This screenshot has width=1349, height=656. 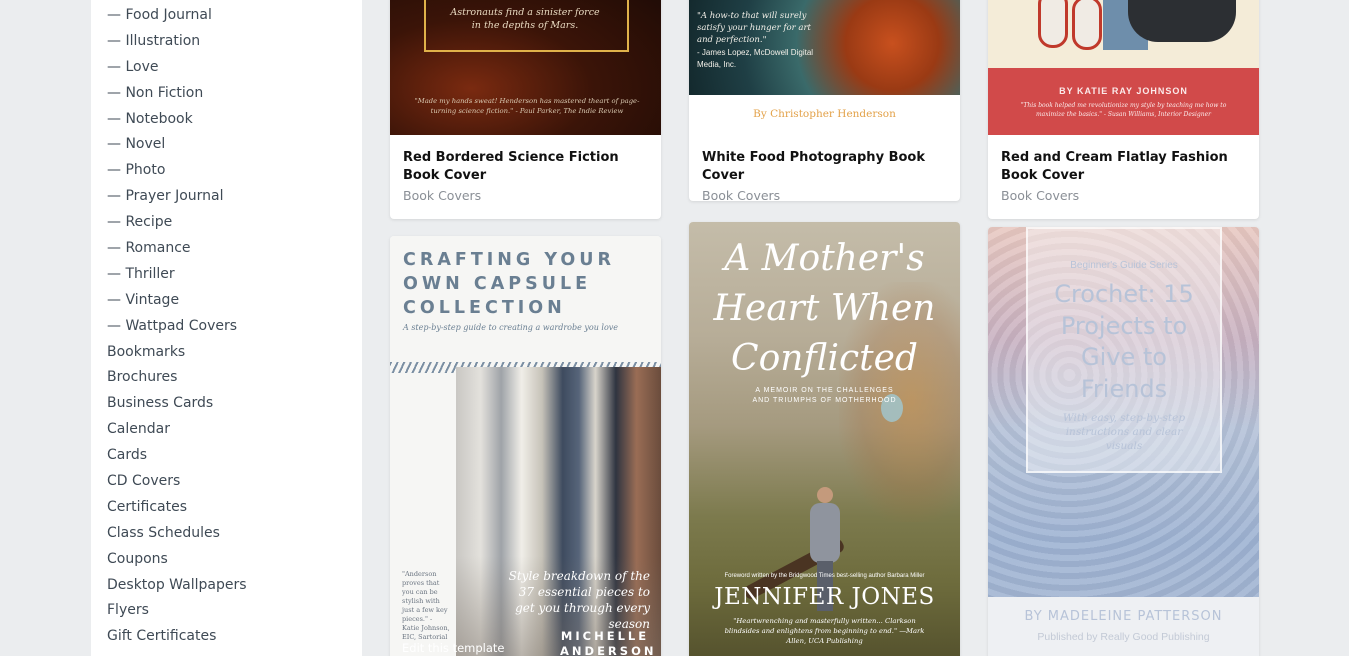 I want to click on sidebar-category-item: Bookmarks, so click(x=177, y=353).